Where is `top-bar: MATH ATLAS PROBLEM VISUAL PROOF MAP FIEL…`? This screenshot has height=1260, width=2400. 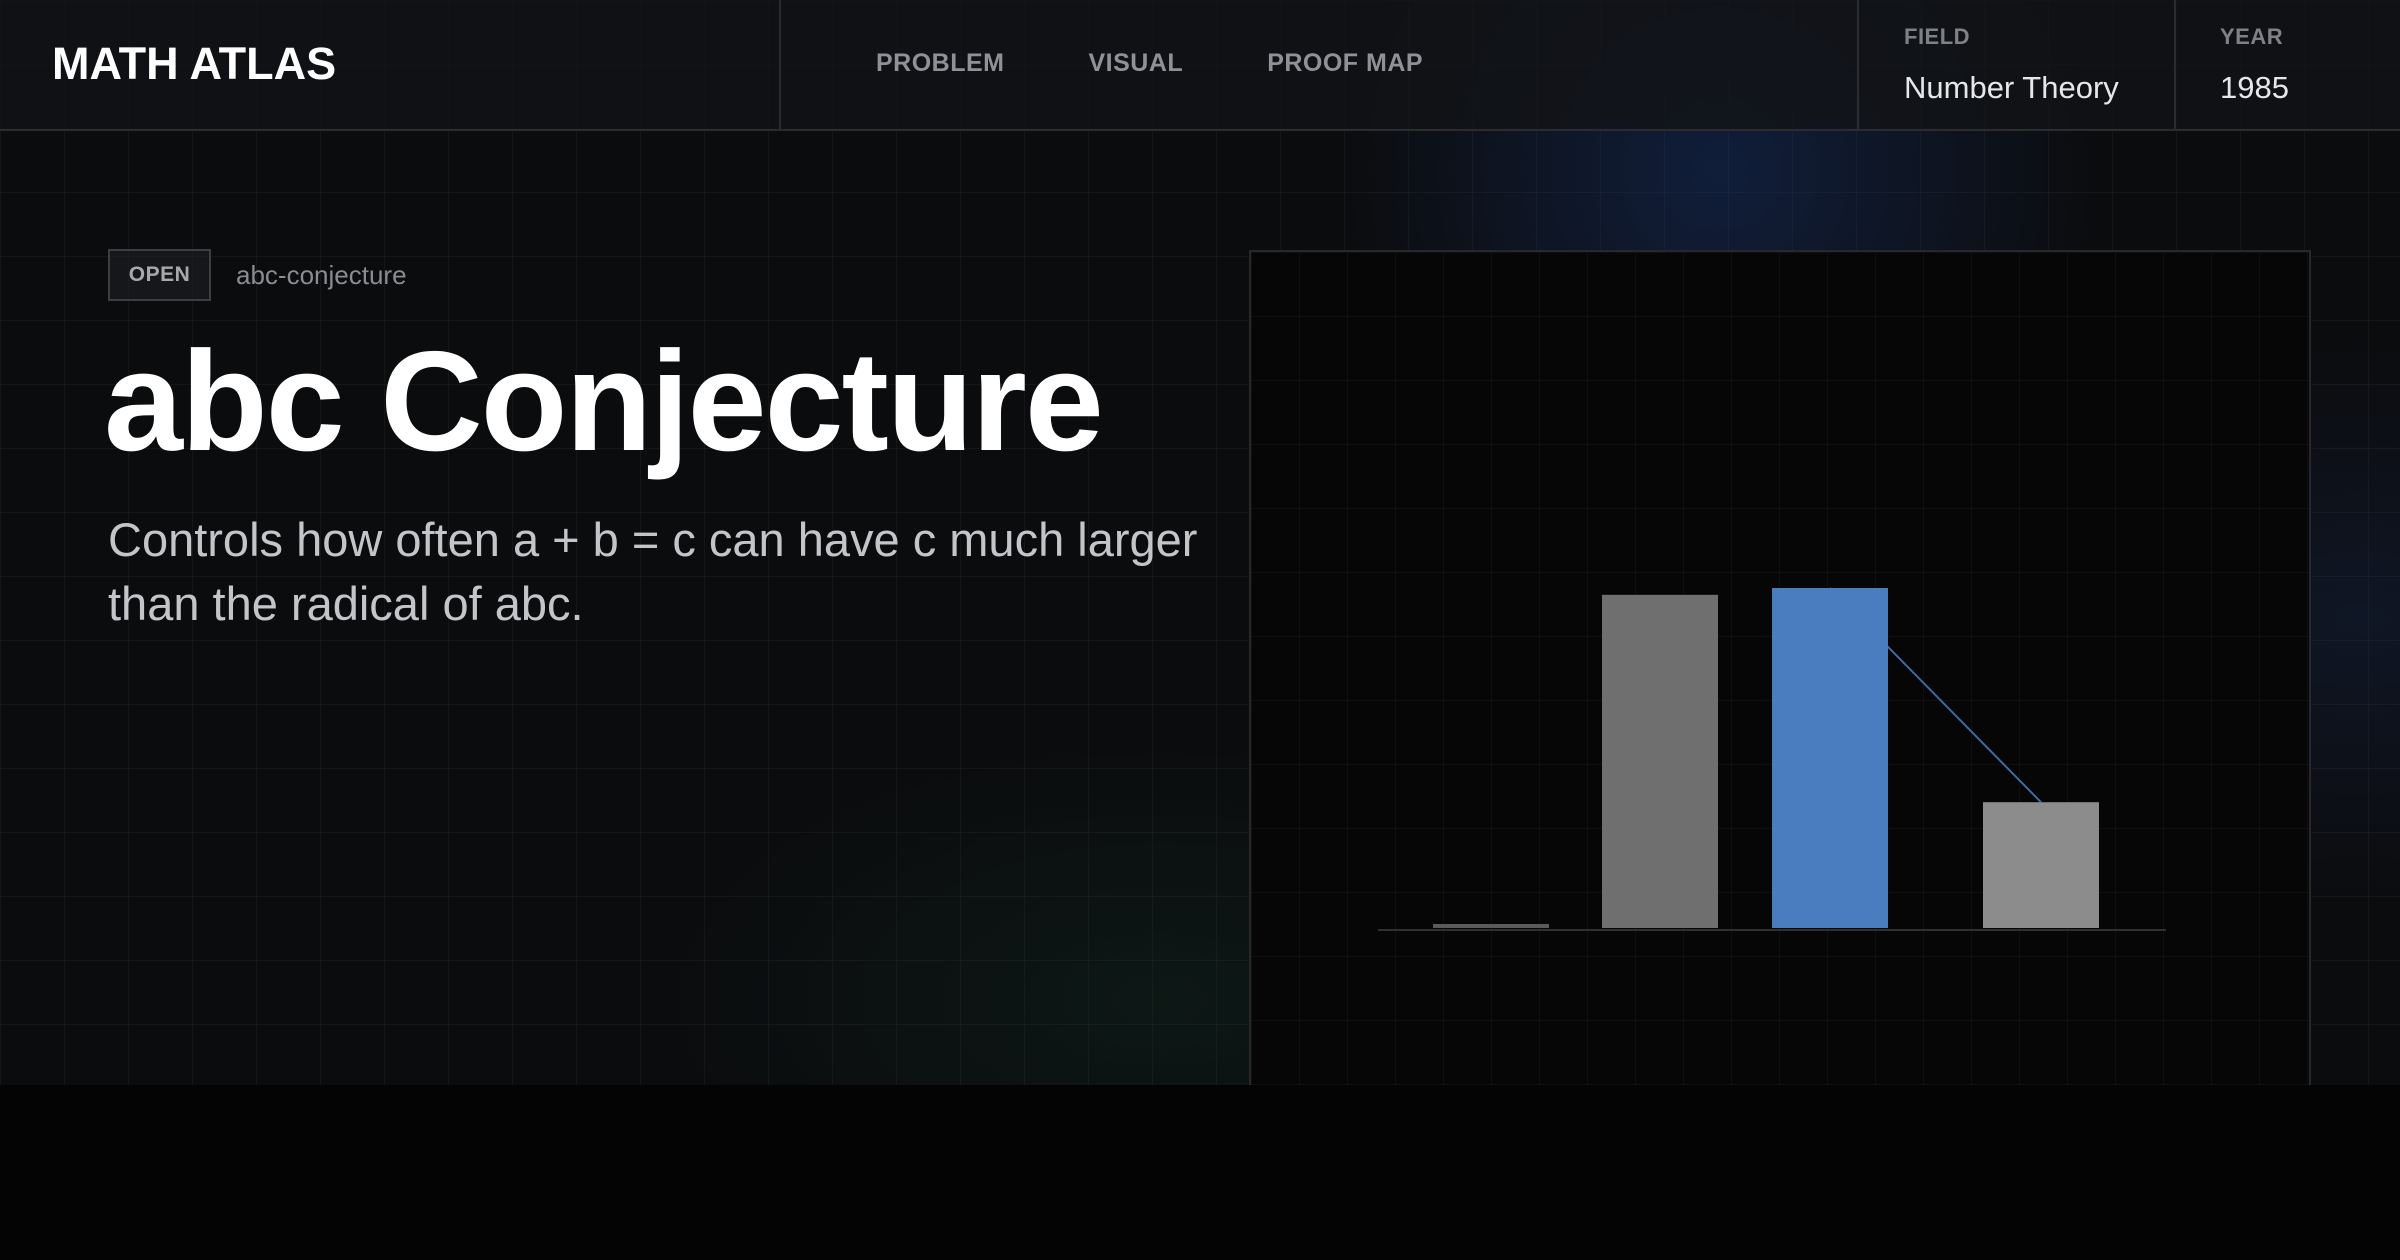 top-bar: MATH ATLAS PROBLEM VISUAL PROOF MAP FIEL… is located at coordinates (1200, 65).